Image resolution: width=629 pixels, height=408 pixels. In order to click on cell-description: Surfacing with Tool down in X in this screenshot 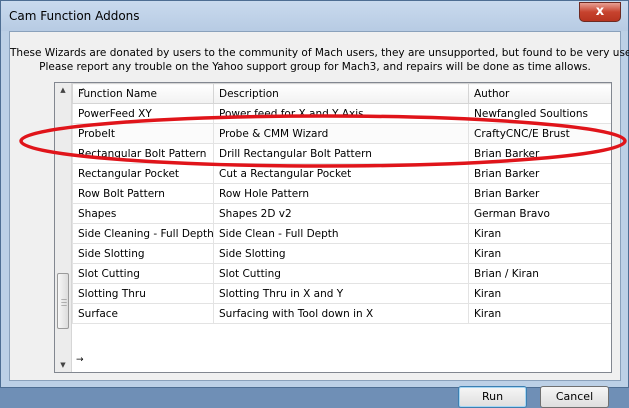, I will do `click(341, 313)`.